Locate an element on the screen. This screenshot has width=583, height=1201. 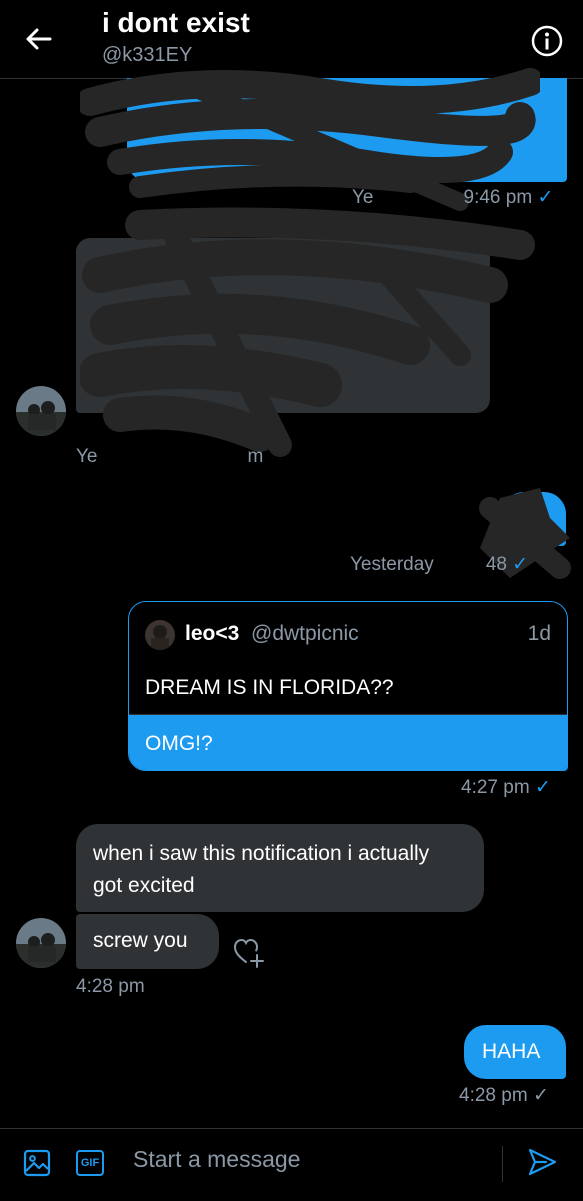
message-timestamp: Yesterday 48 ✓ is located at coordinates (439, 564).